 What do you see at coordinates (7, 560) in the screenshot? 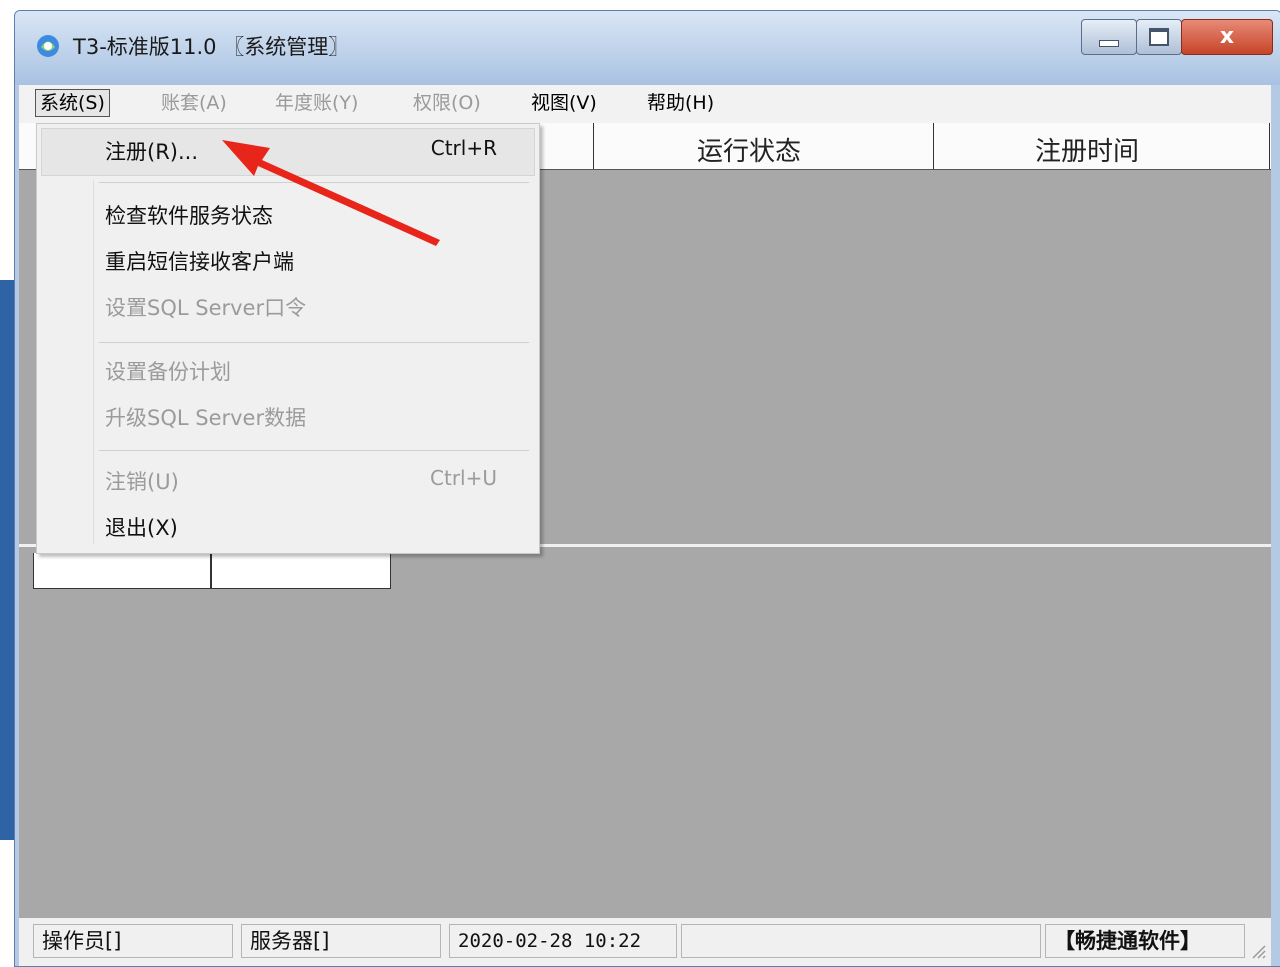
I see `desktop-edge` at bounding box center [7, 560].